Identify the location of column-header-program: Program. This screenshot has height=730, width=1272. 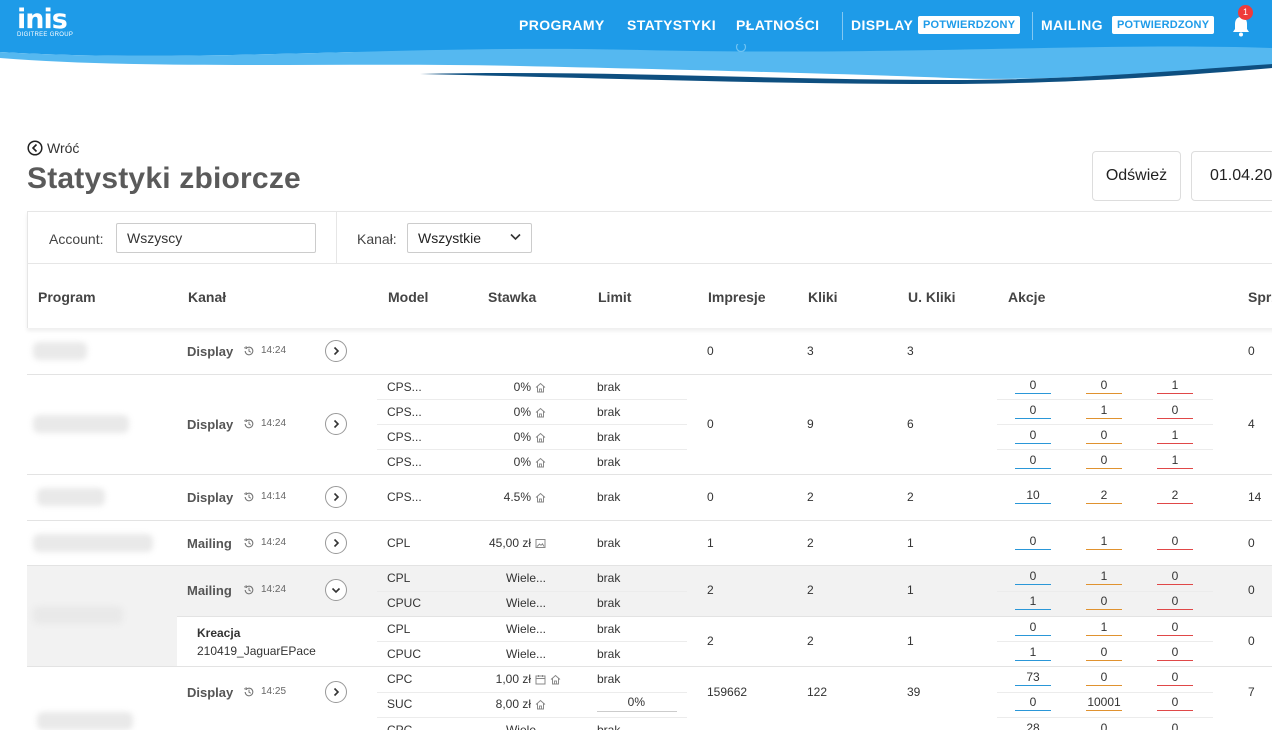
(67, 297).